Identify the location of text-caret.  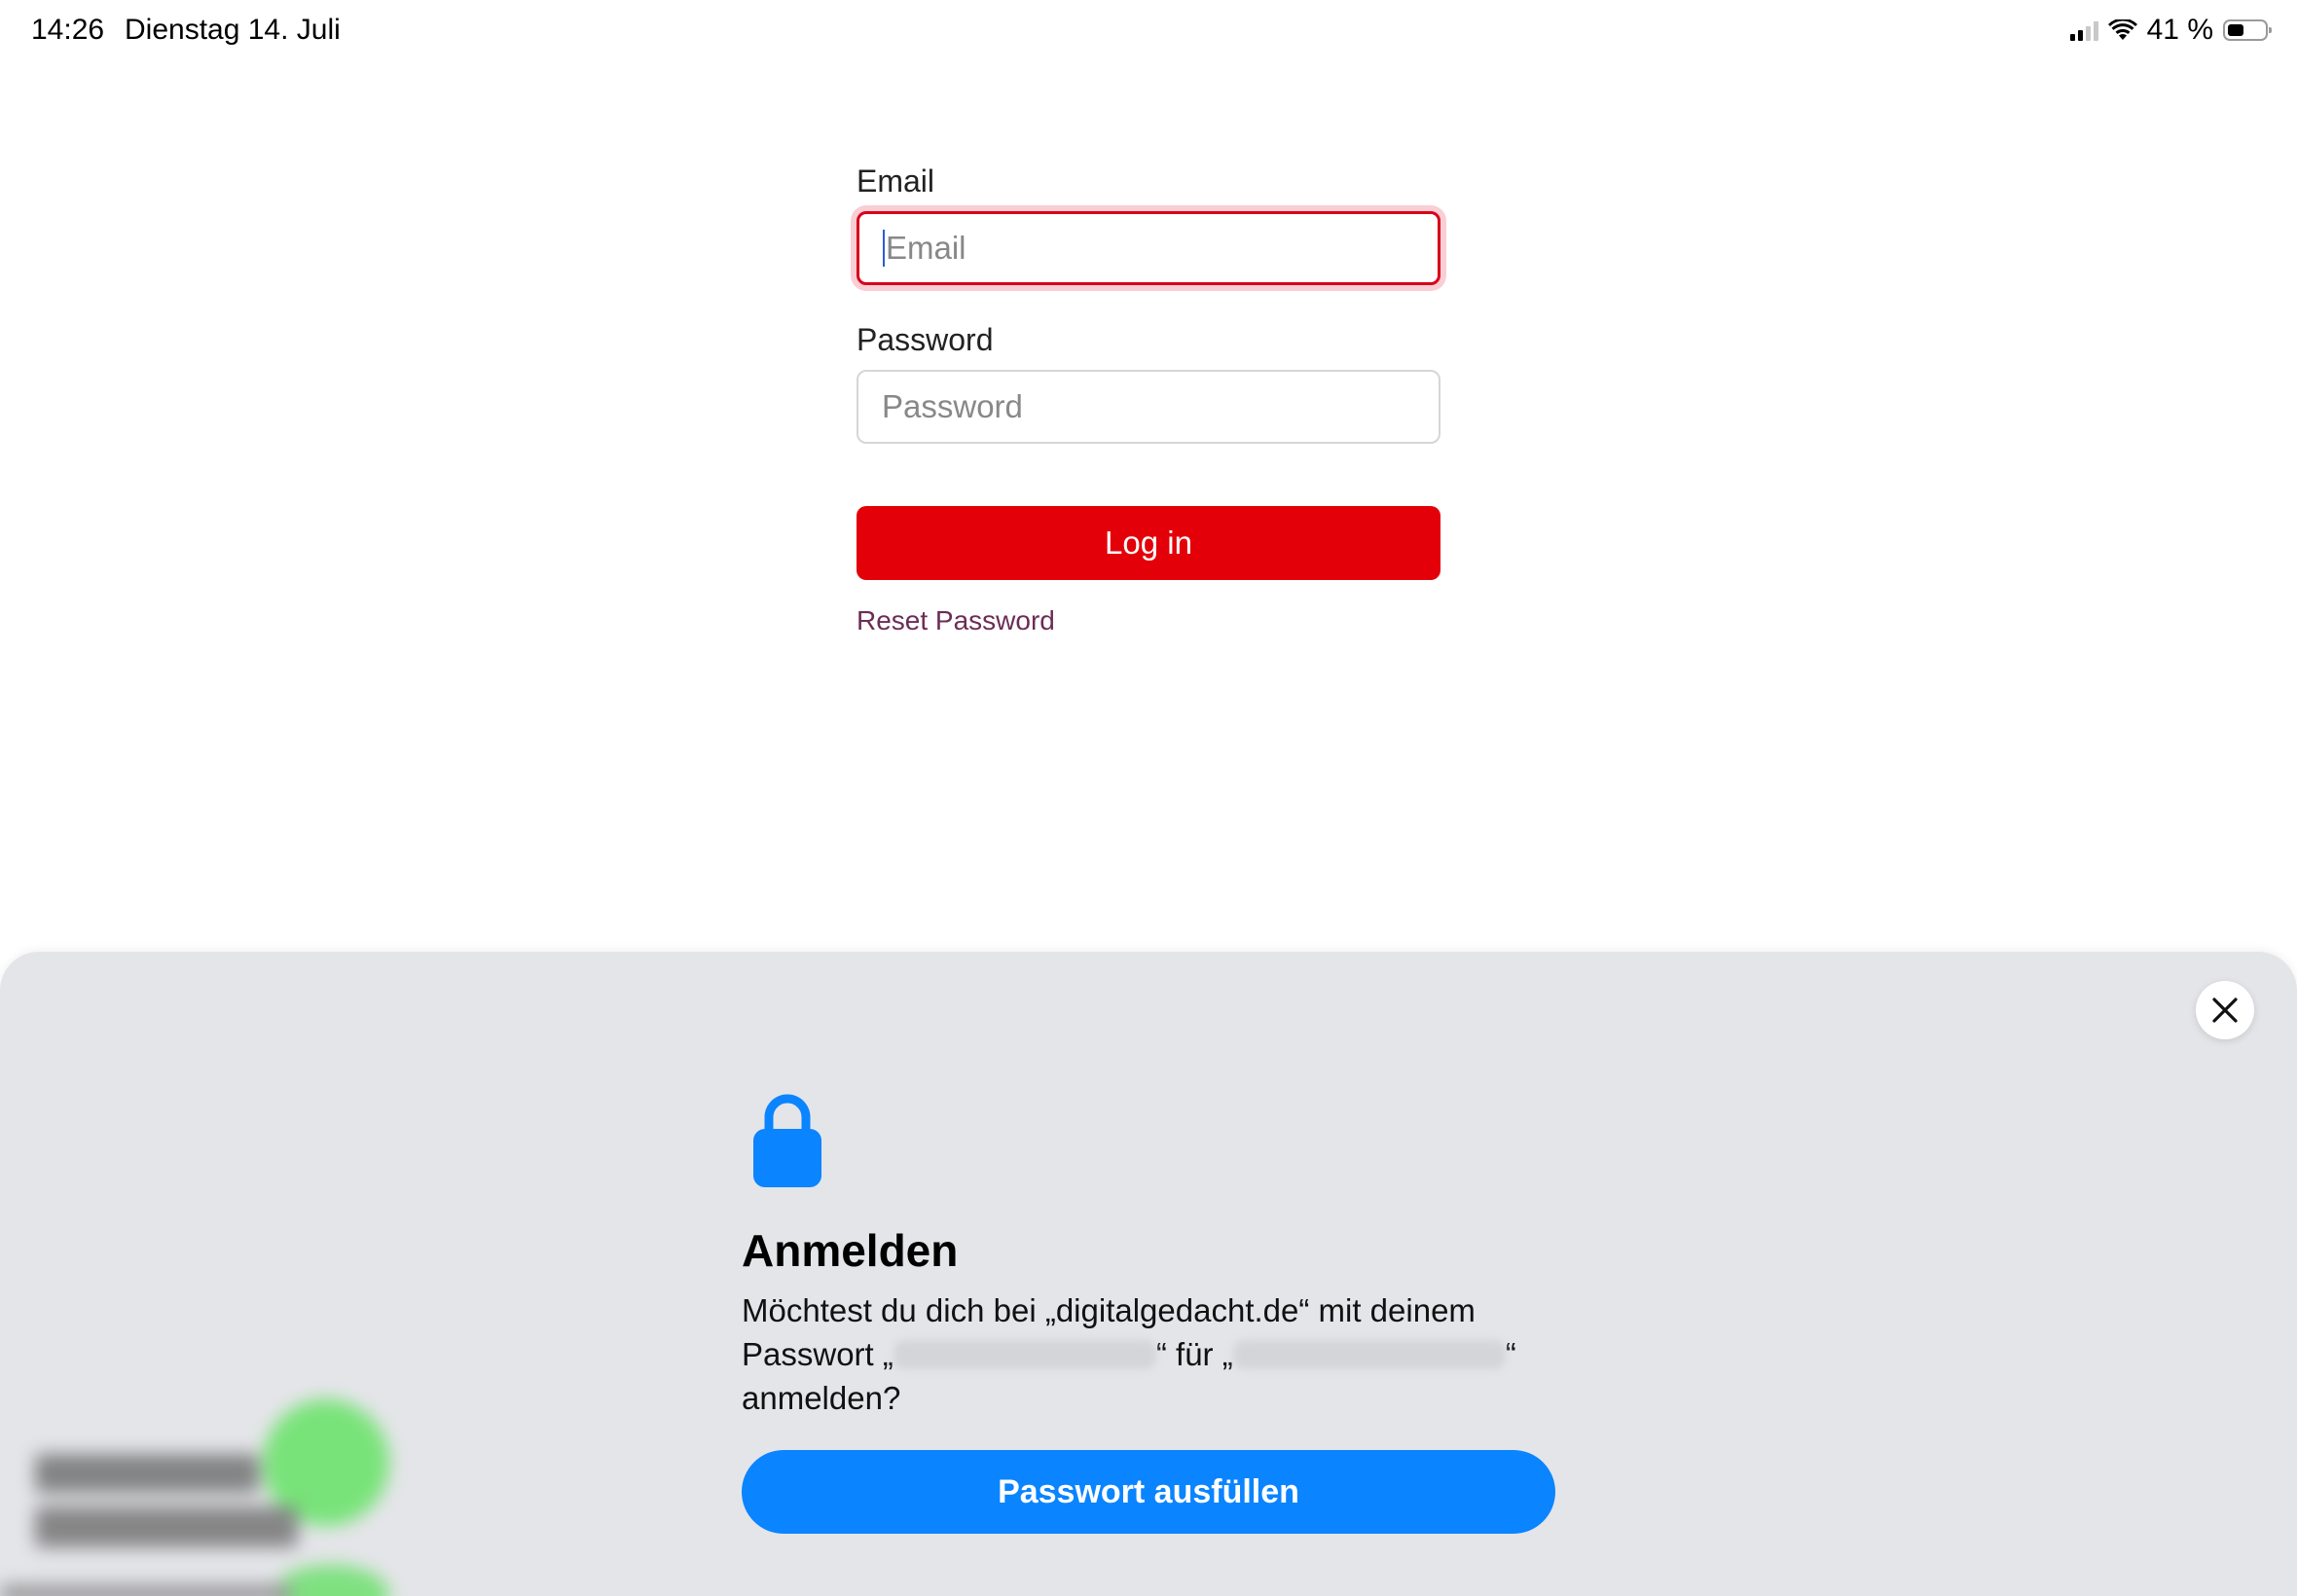
(884, 248).